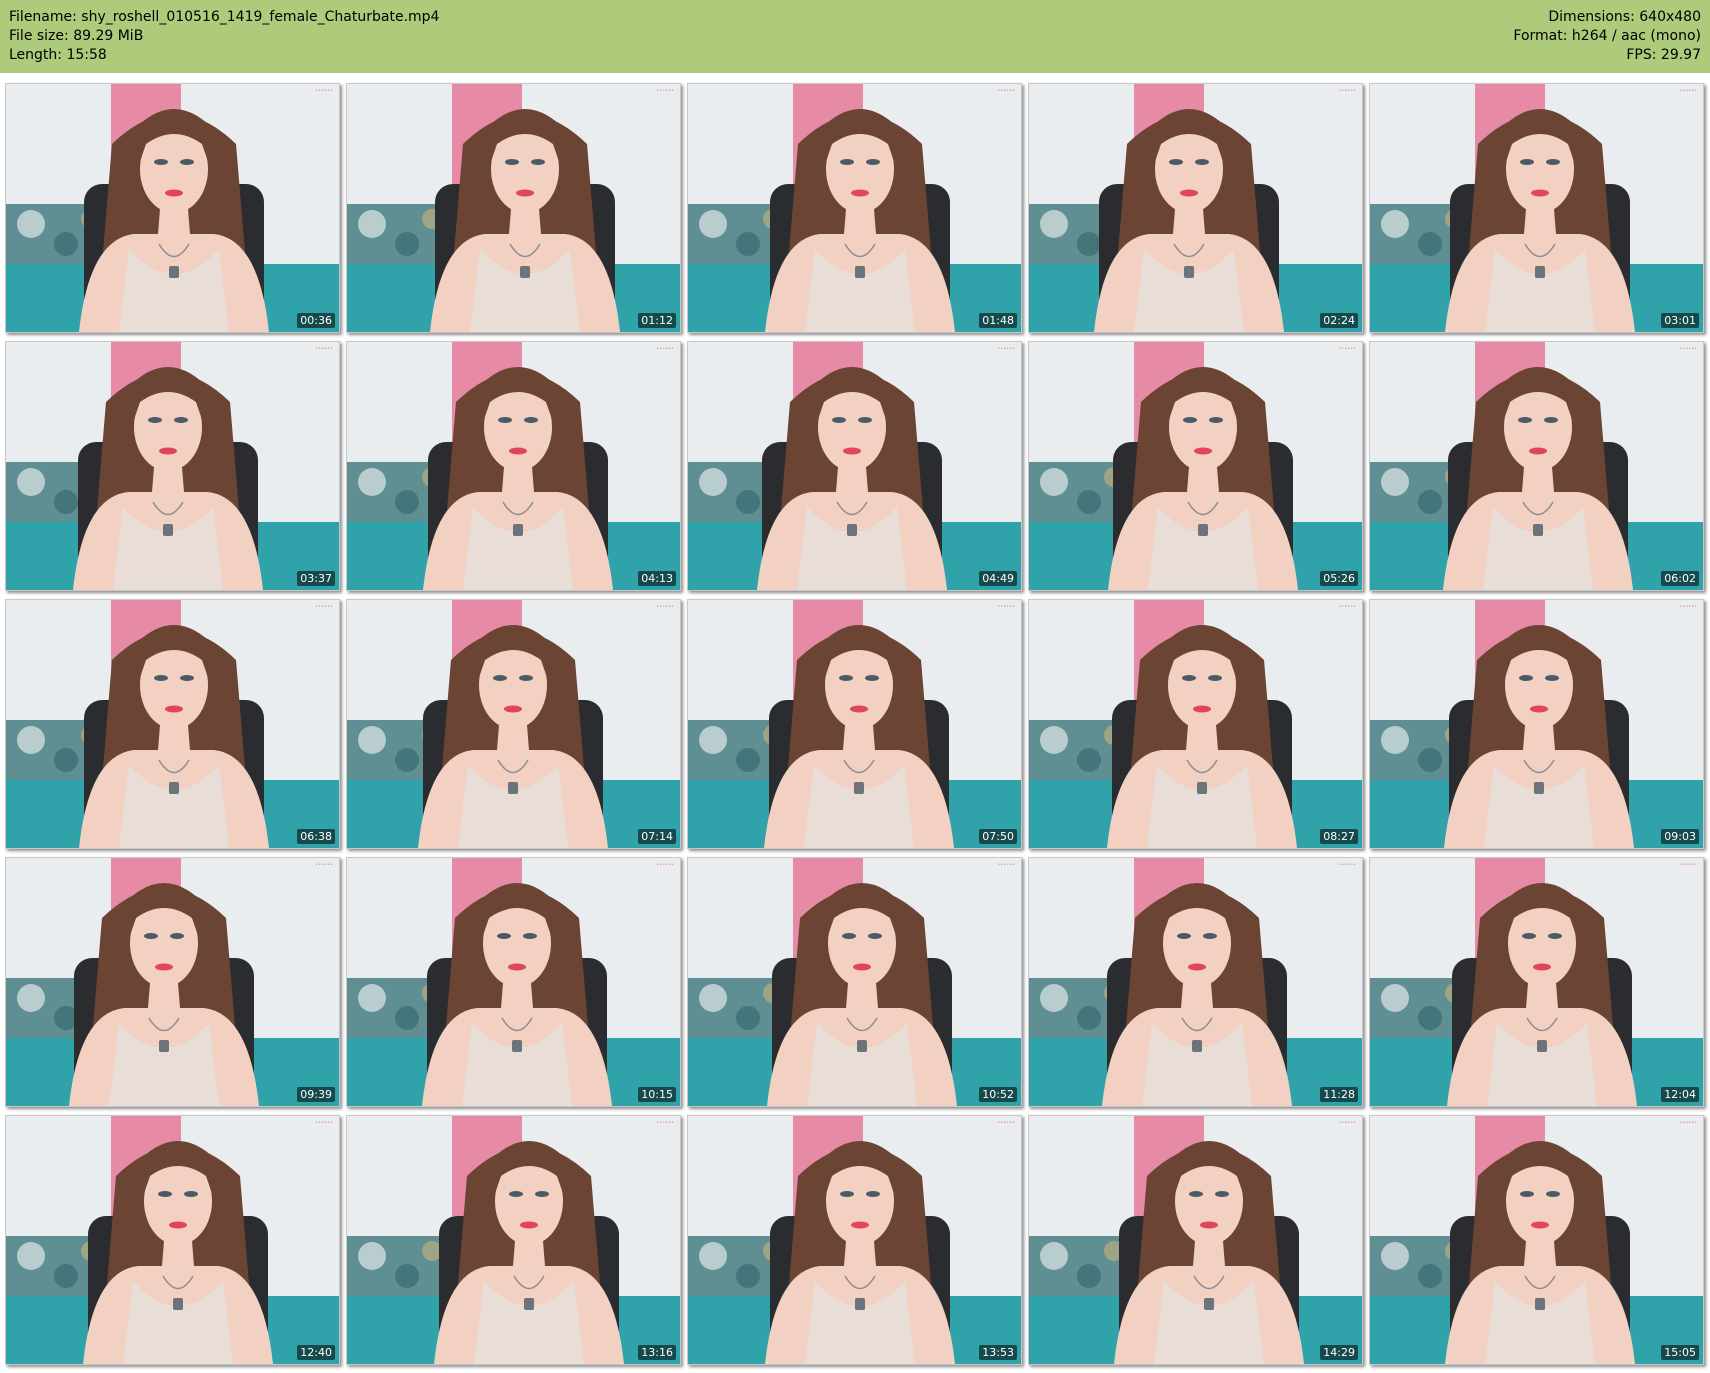 The width and height of the screenshot is (1710, 1373). Describe the element at coordinates (998, 1352) in the screenshot. I see `timestamp-label: 13:53` at that location.